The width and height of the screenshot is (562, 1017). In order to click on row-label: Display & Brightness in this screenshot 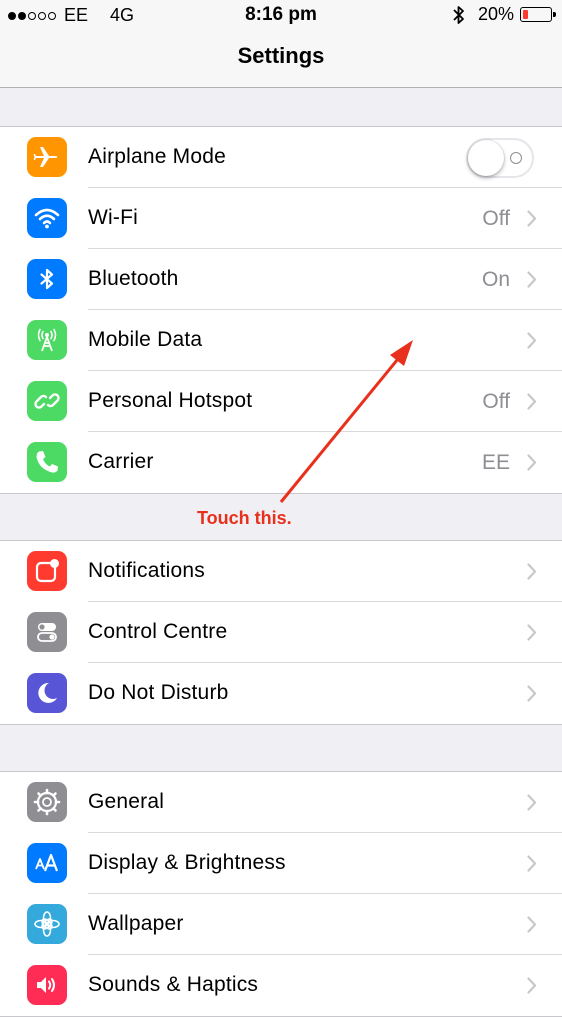, I will do `click(187, 862)`.